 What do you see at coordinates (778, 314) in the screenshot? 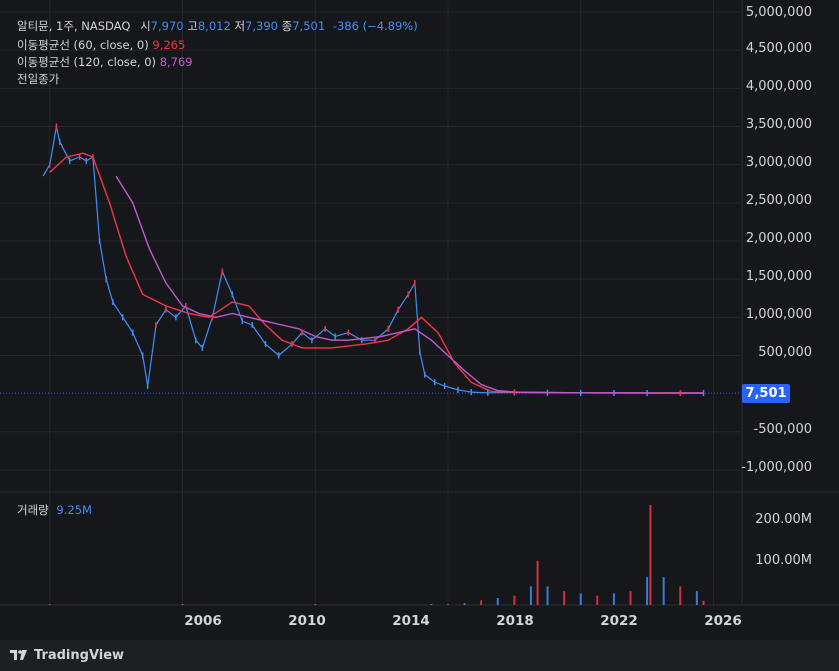
I see `price-tick: 1,000,000` at bounding box center [778, 314].